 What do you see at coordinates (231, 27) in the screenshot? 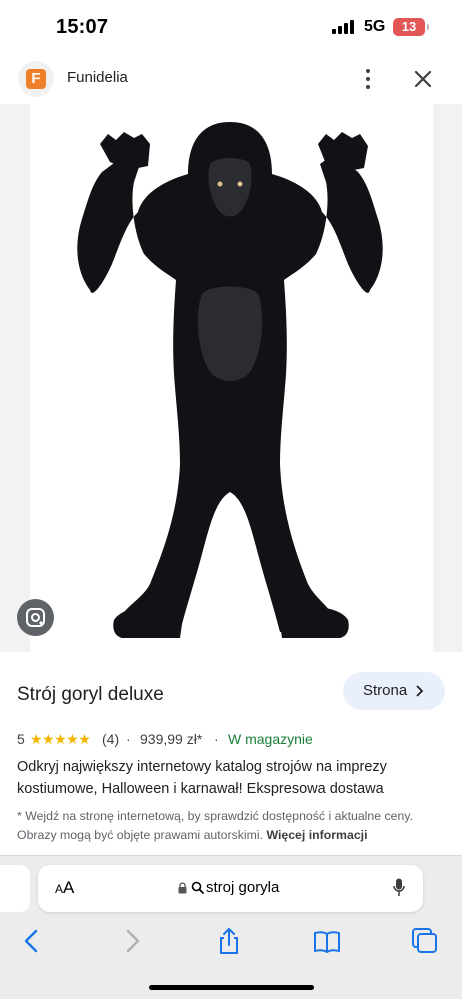
I see `status-bar: 15:07 5G 13` at bounding box center [231, 27].